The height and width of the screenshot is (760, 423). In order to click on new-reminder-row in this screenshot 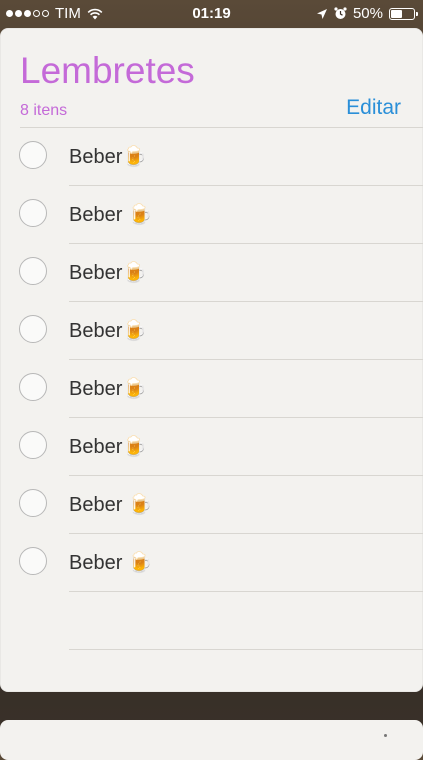, I will do `click(211, 621)`.